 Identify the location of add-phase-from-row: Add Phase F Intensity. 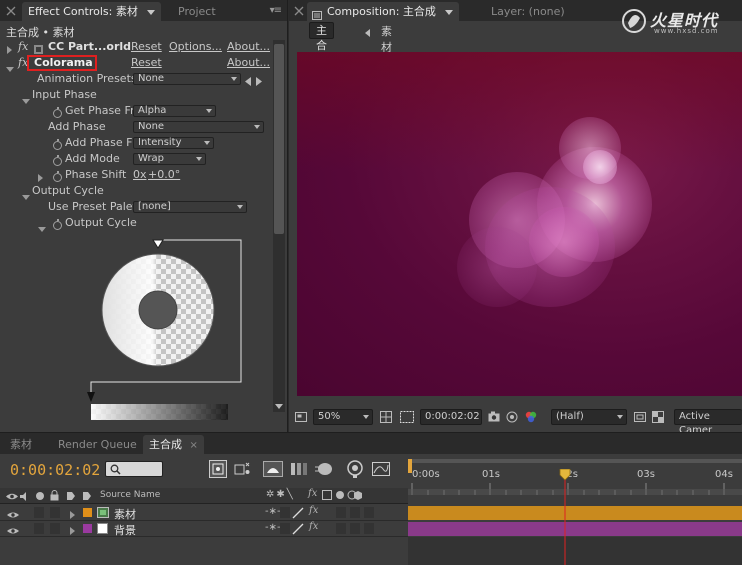
(135, 143).